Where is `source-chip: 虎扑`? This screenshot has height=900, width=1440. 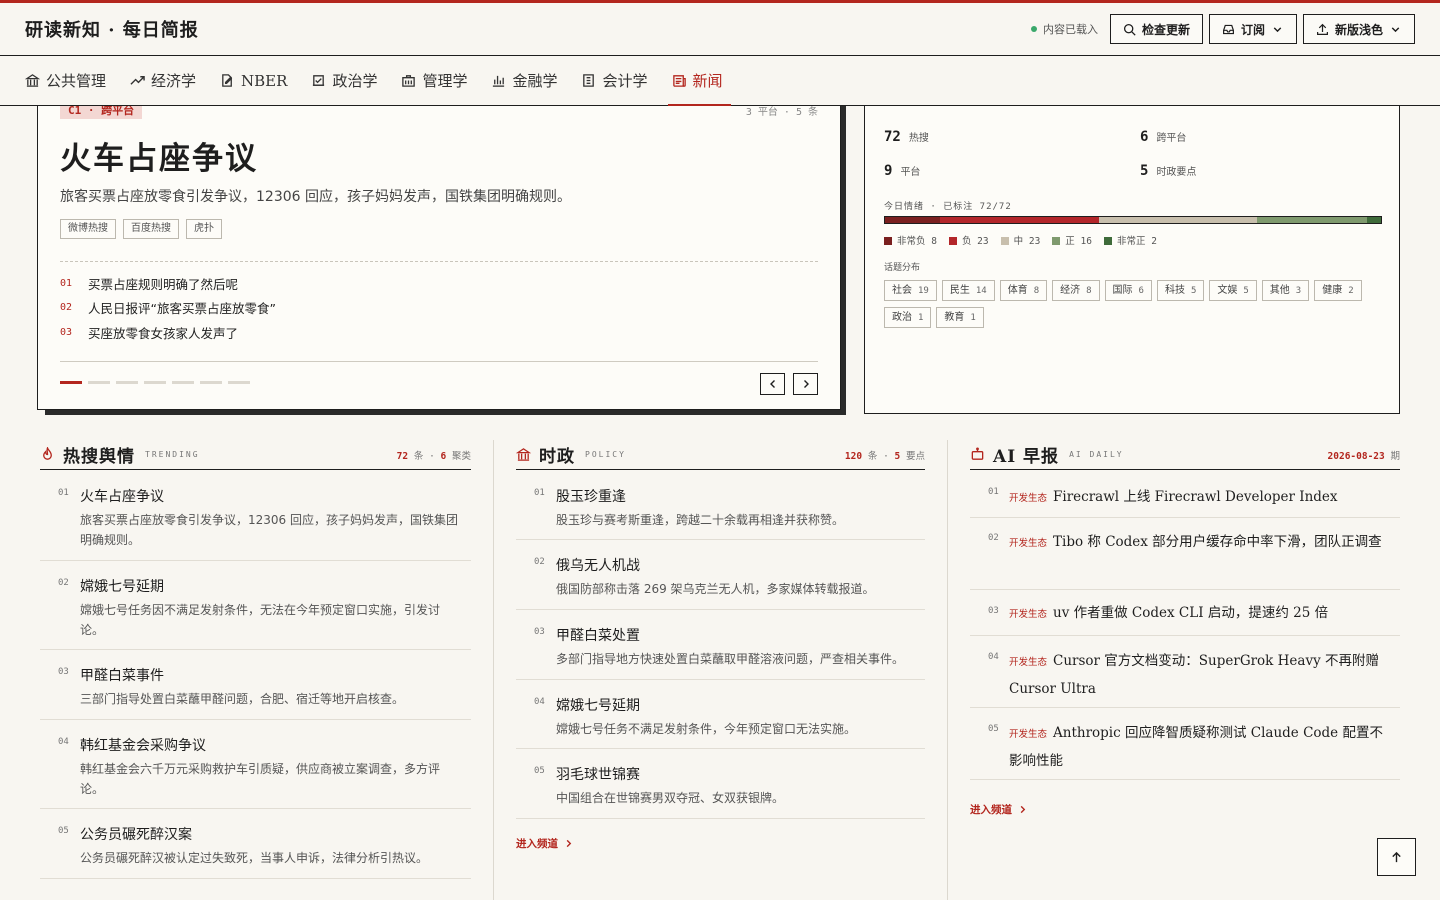
source-chip: 虎扑 is located at coordinates (204, 229).